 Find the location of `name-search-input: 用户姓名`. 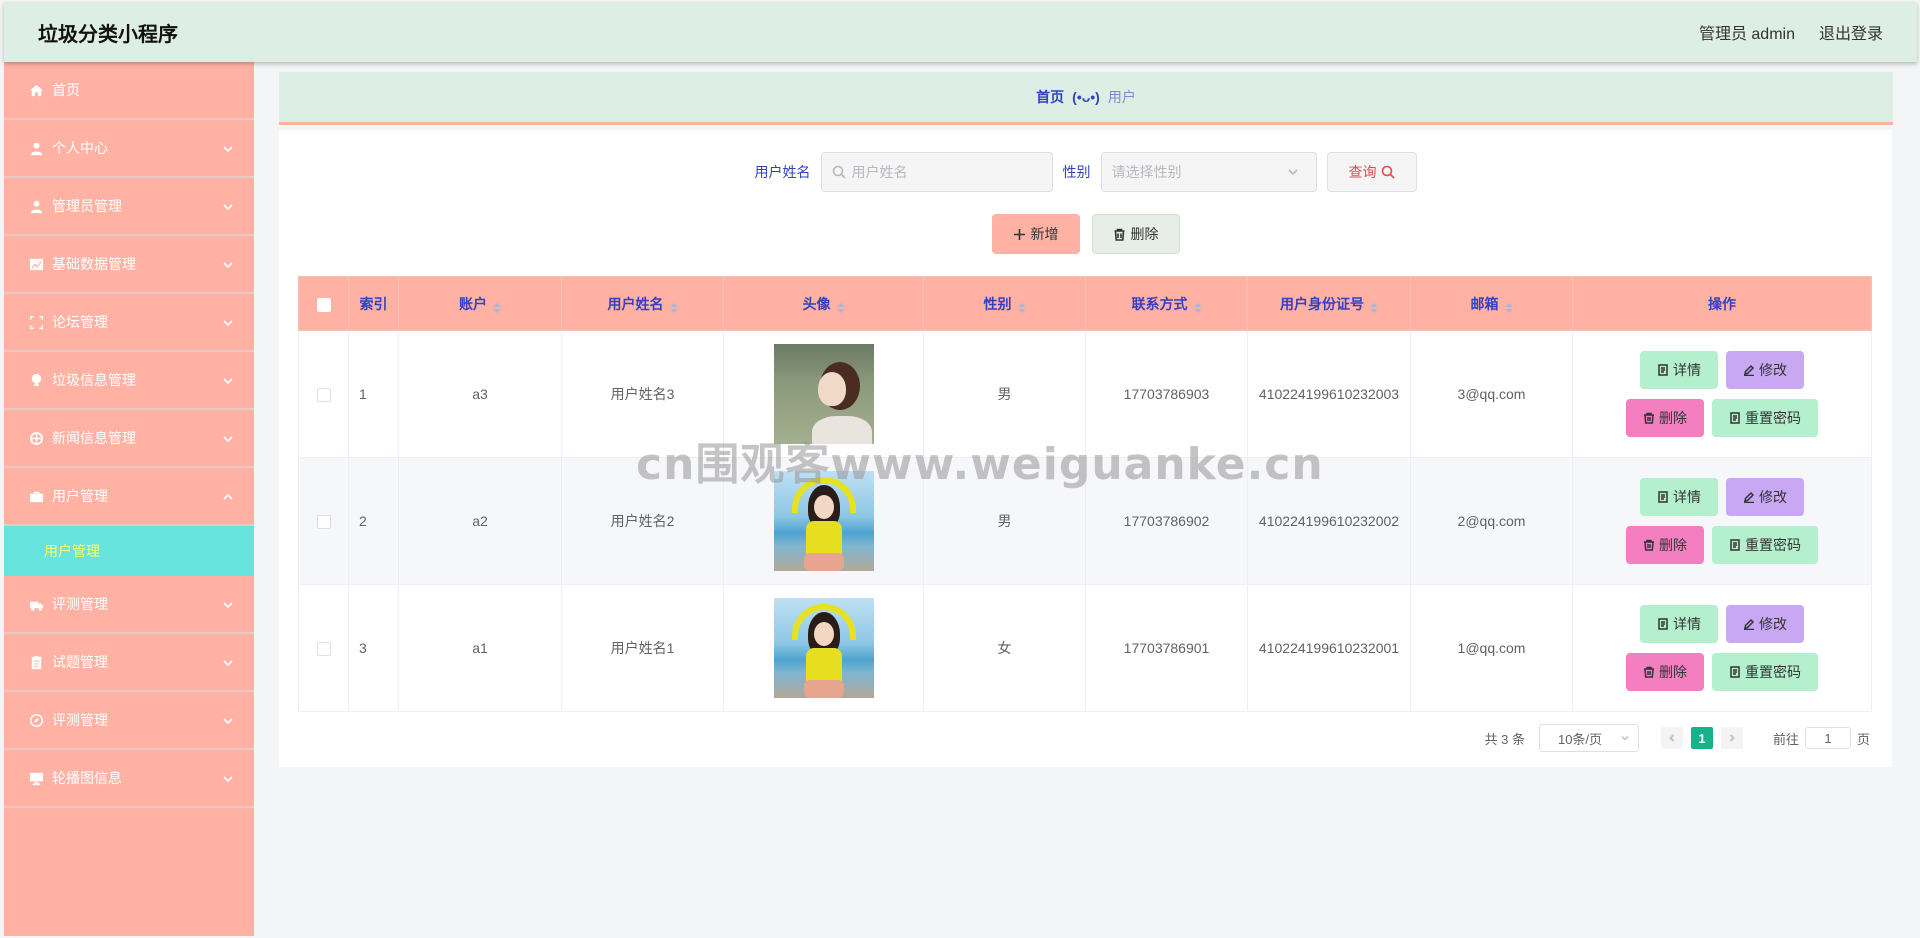

name-search-input: 用户姓名 is located at coordinates (936, 172).